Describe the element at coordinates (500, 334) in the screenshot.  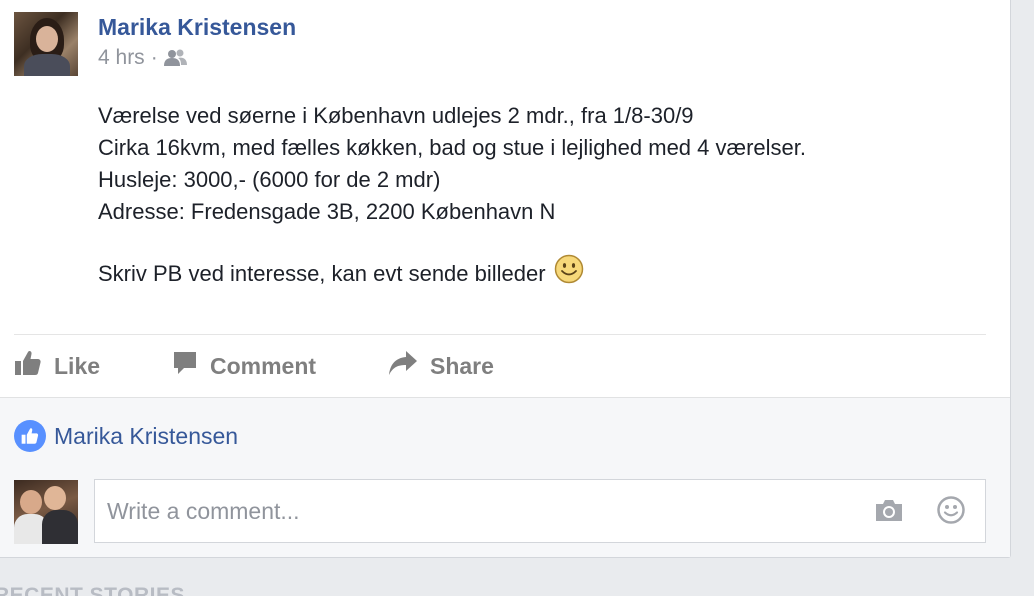
I see `action-divider` at that location.